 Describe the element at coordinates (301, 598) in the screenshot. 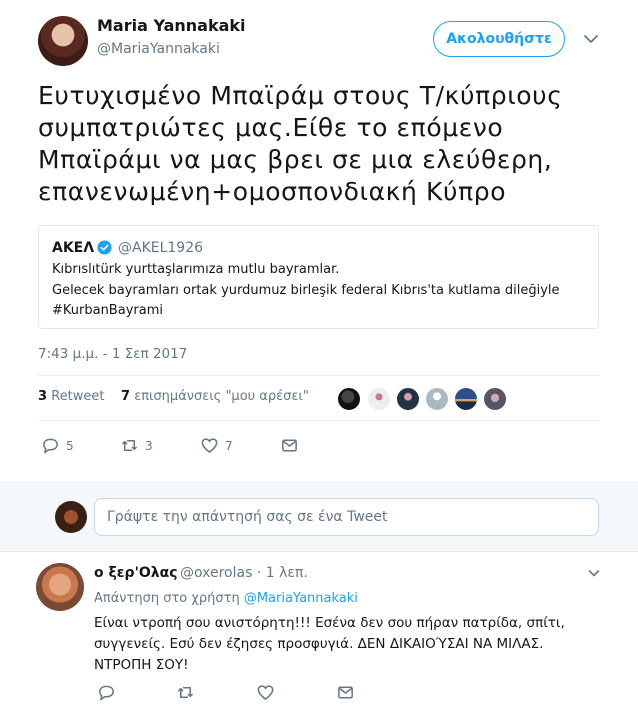

I see `reply-to-handle-link: @MariaYannakaki` at that location.